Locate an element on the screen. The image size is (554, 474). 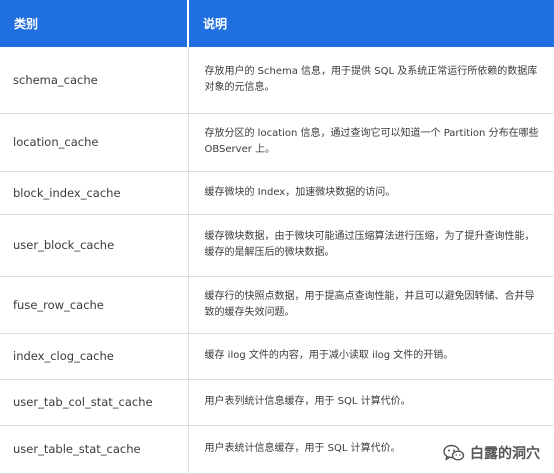
cache-description-cell: 缓存 ilog 文件的内容，用于减小读取 ilog 文件的开销。 is located at coordinates (371, 356).